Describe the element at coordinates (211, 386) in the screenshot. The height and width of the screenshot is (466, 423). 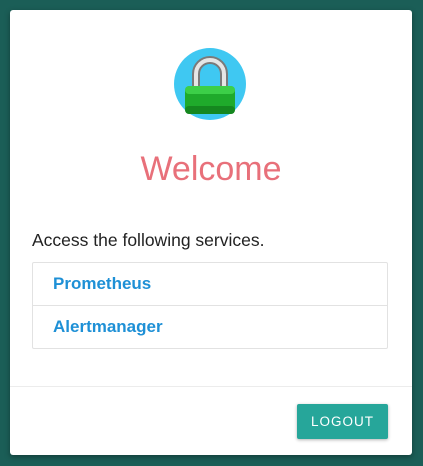
I see `footer-divider` at that location.